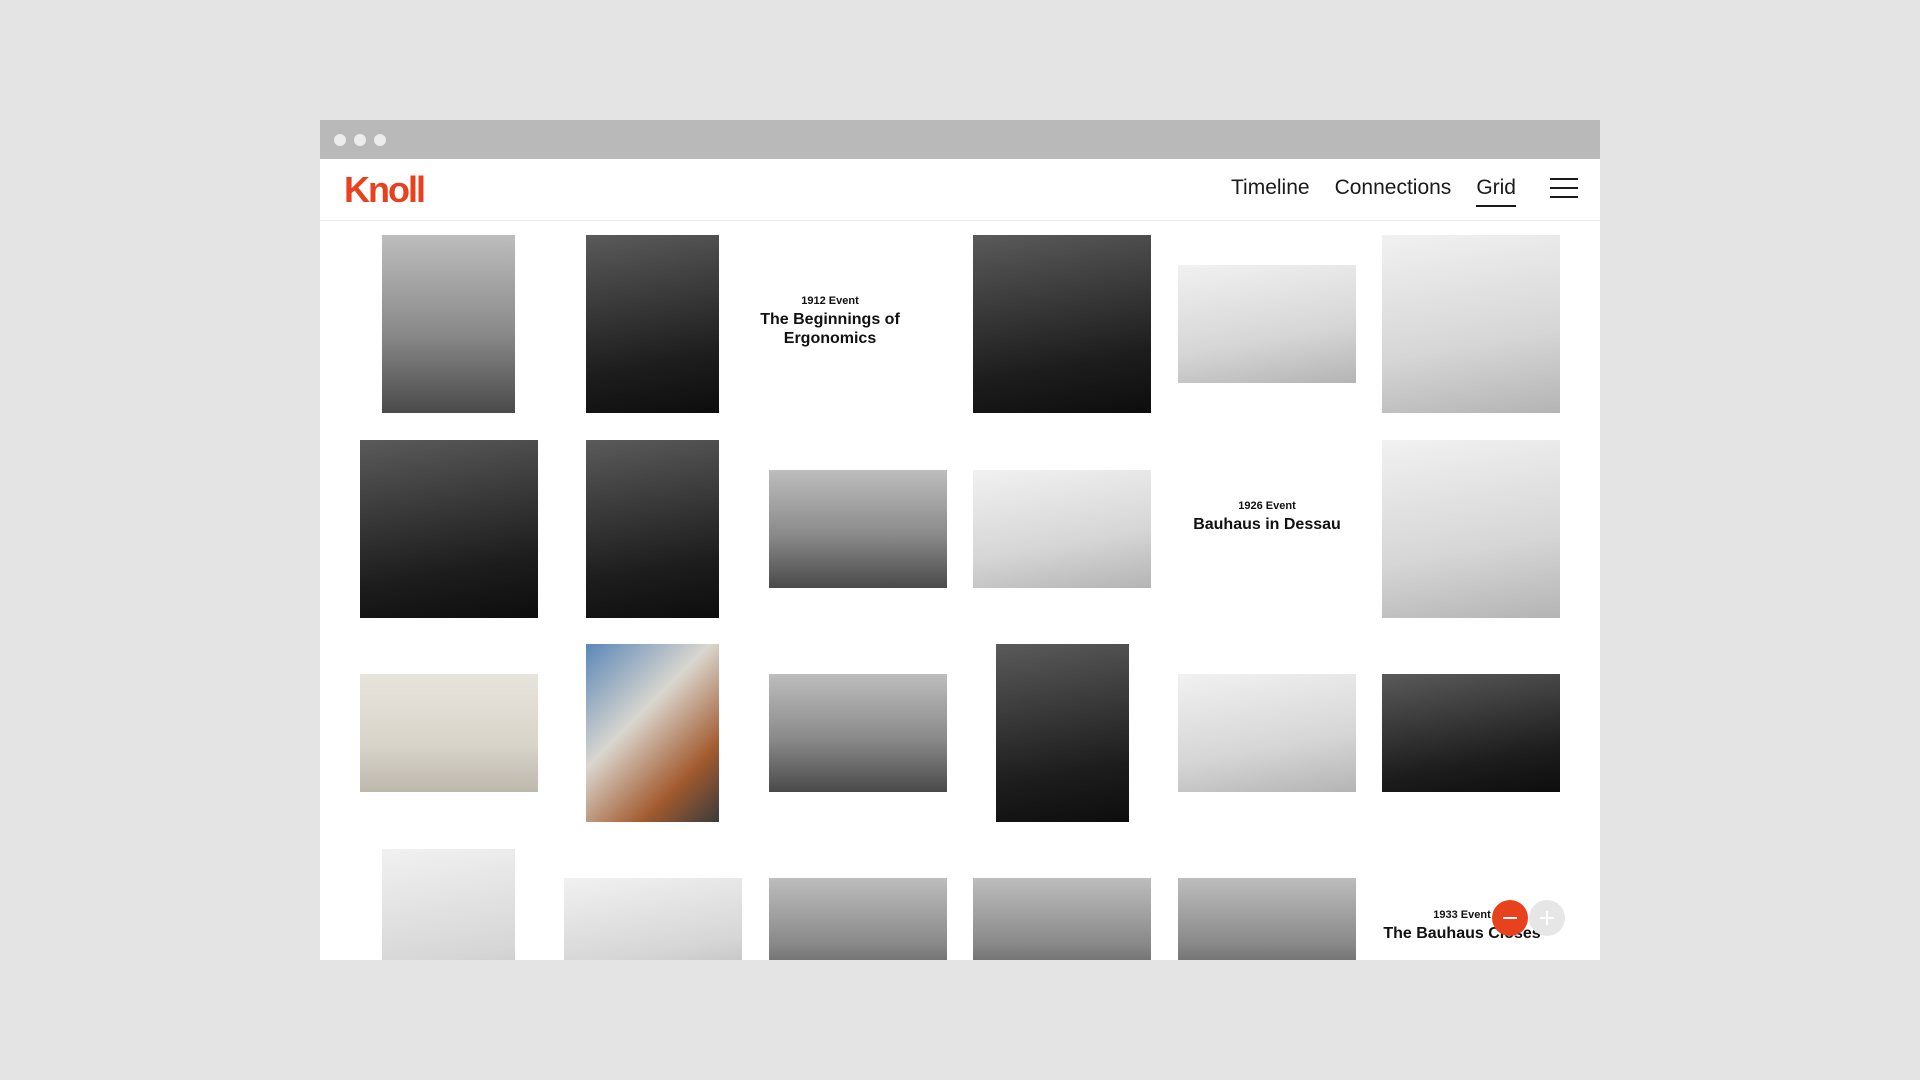  Describe the element at coordinates (960, 139) in the screenshot. I see `browser-chrome` at that location.